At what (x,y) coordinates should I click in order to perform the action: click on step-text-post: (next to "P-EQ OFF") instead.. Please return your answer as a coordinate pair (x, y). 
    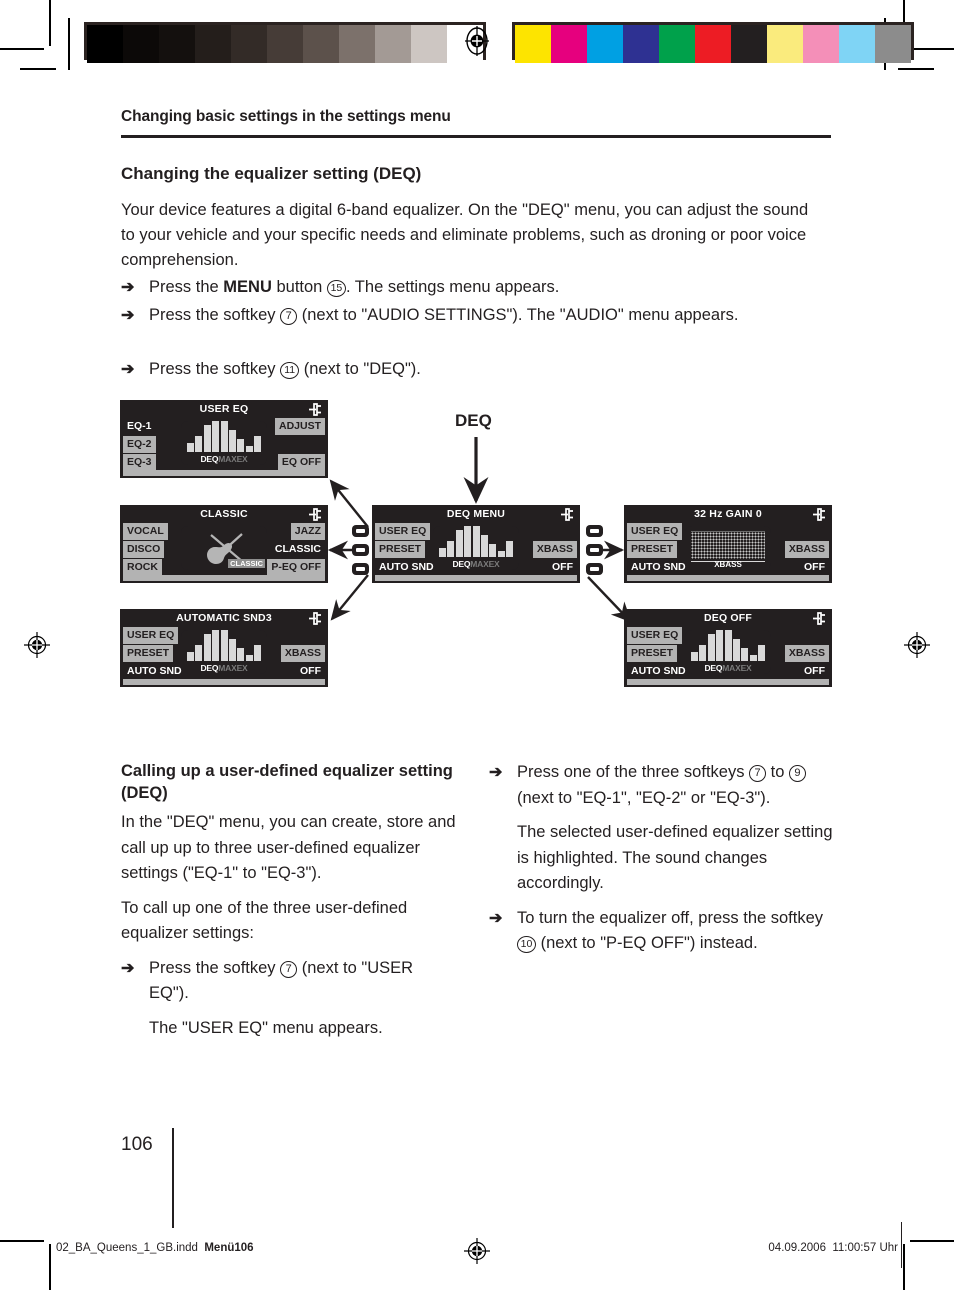
    Looking at the image, I should click on (647, 943).